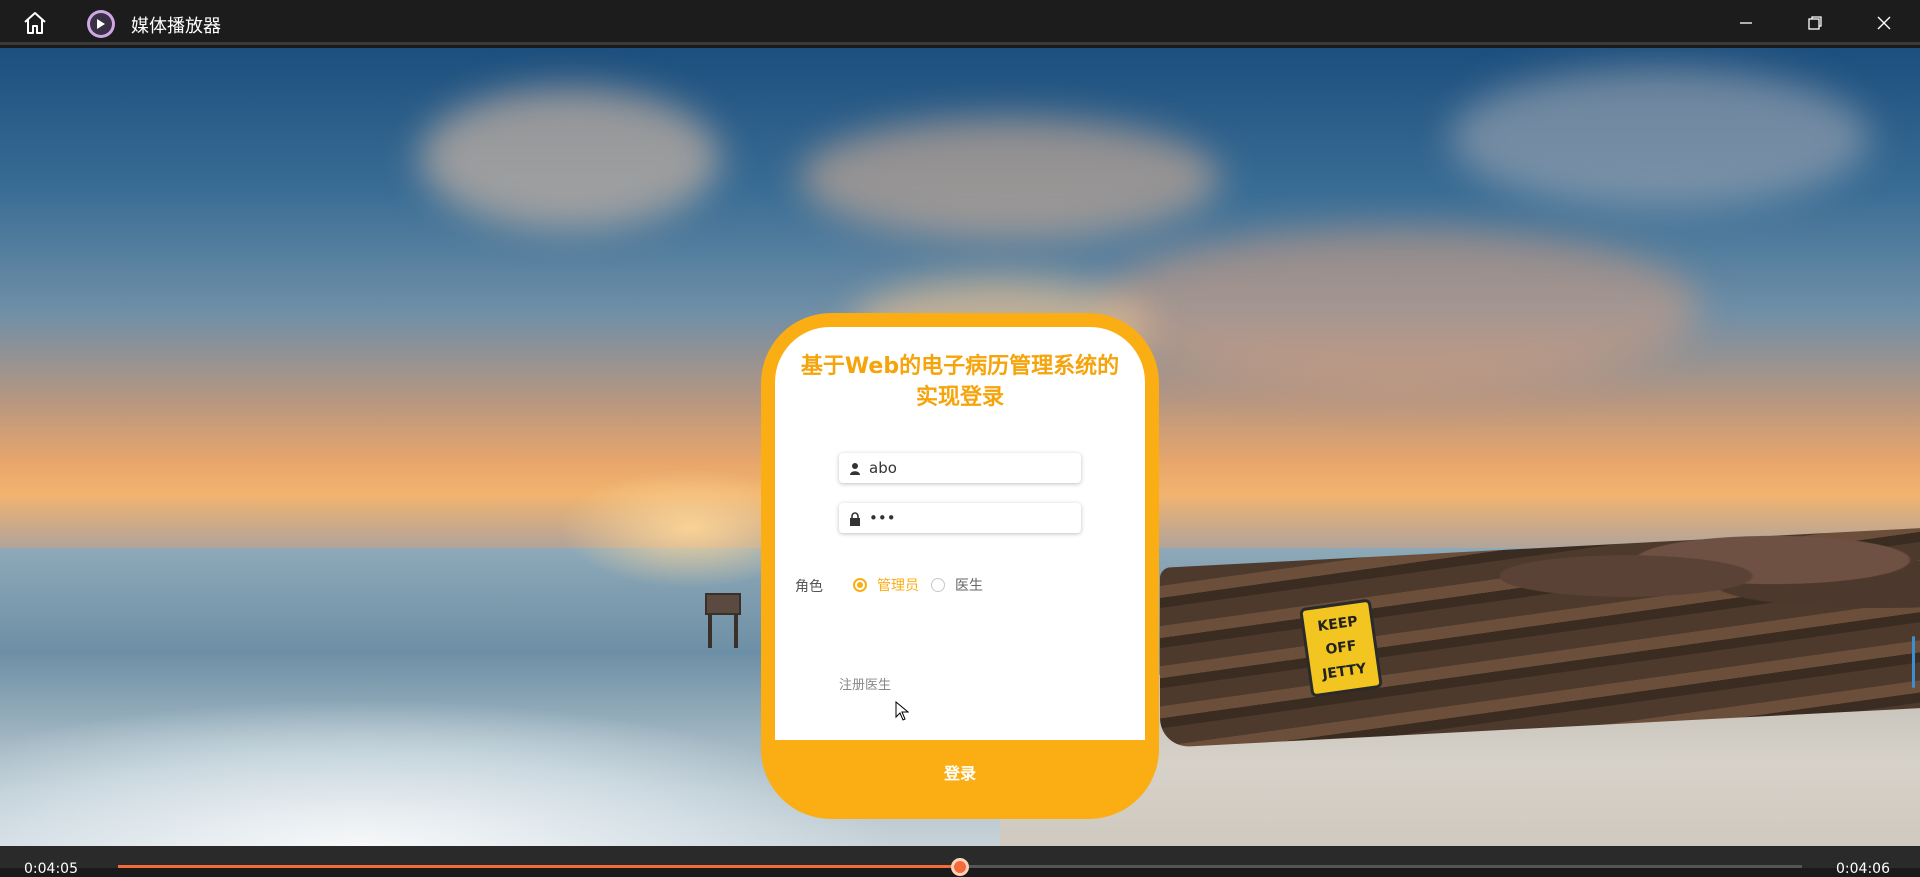 This screenshot has height=877, width=1920. I want to click on home-icon, so click(35, 23).